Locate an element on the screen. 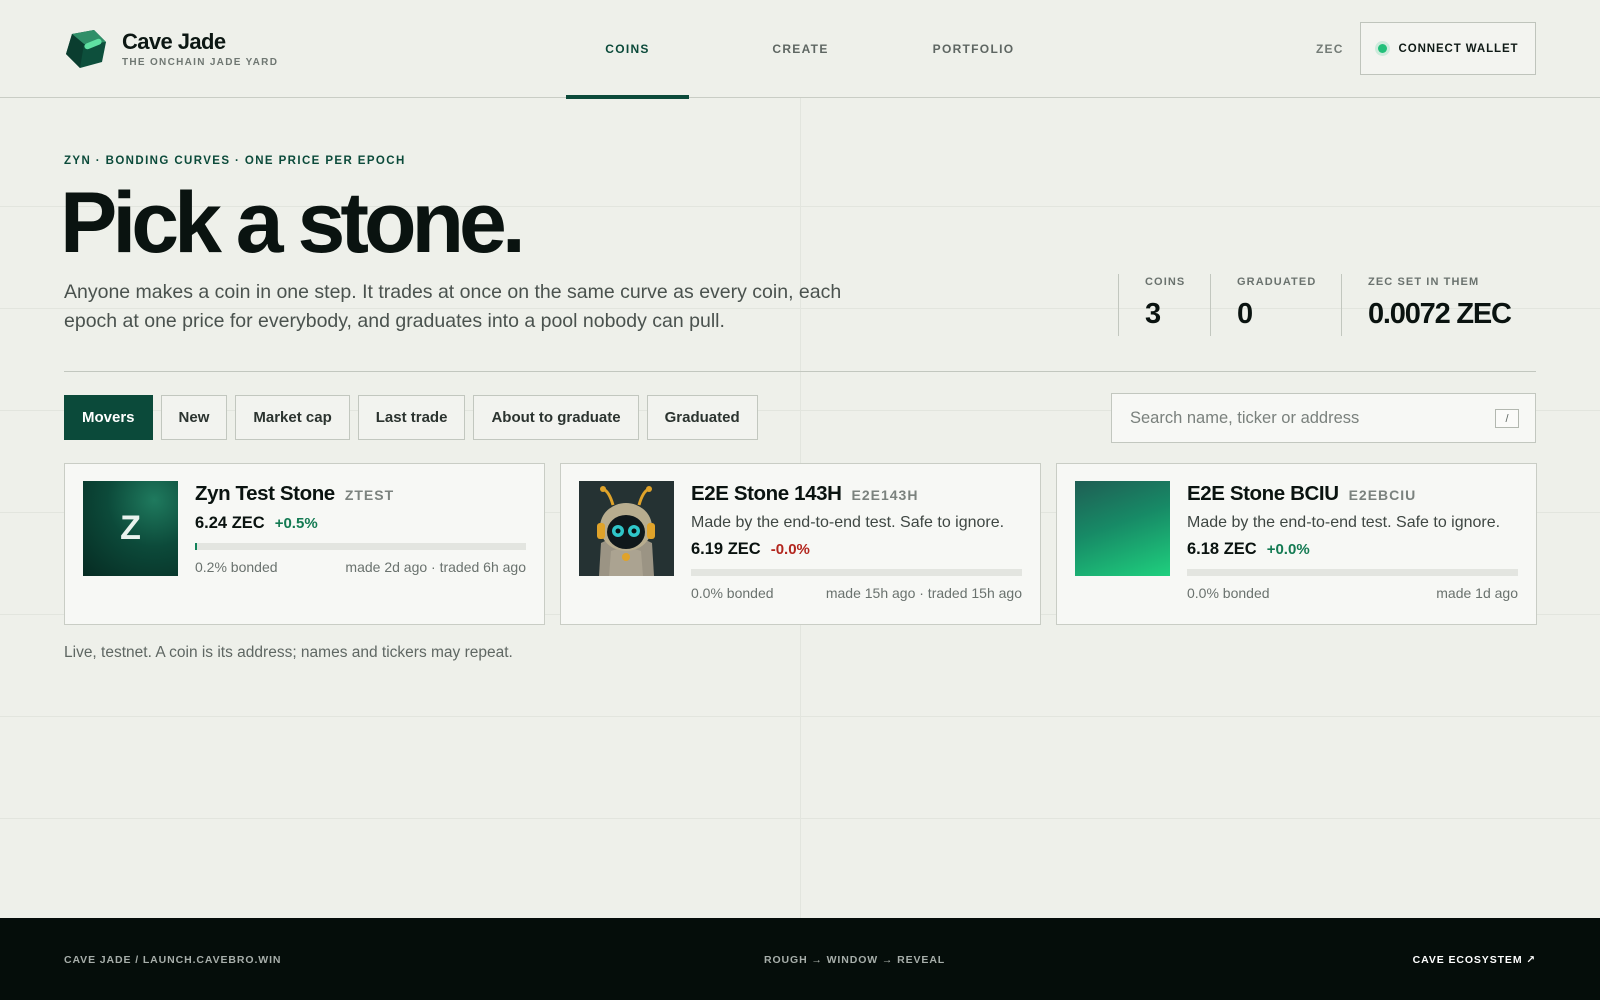 The image size is (1600, 1000). coin-times: made 1d ago is located at coordinates (1477, 593).